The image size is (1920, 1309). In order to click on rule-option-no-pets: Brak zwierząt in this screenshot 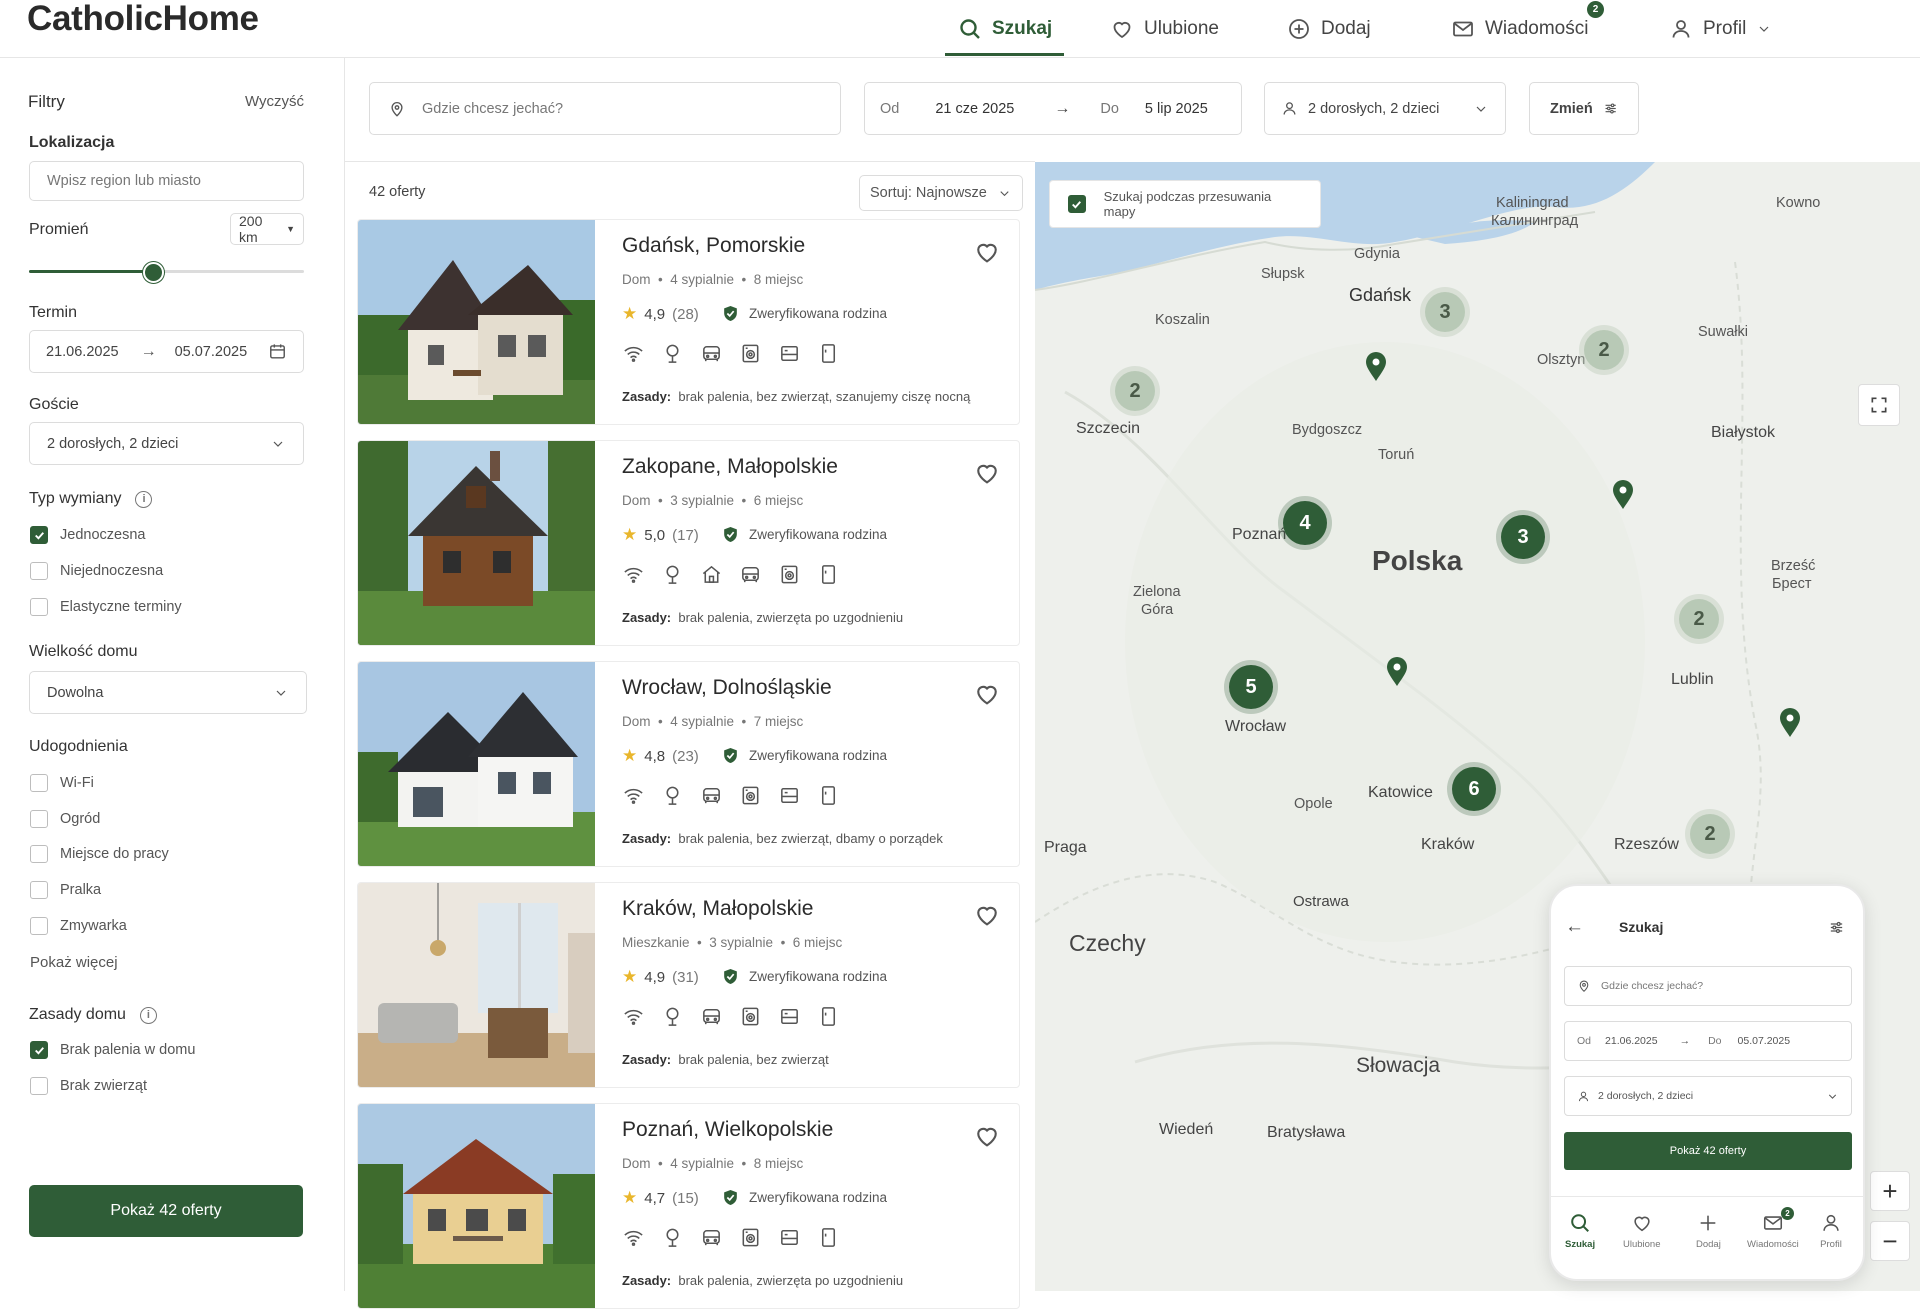, I will do `click(88, 1086)`.